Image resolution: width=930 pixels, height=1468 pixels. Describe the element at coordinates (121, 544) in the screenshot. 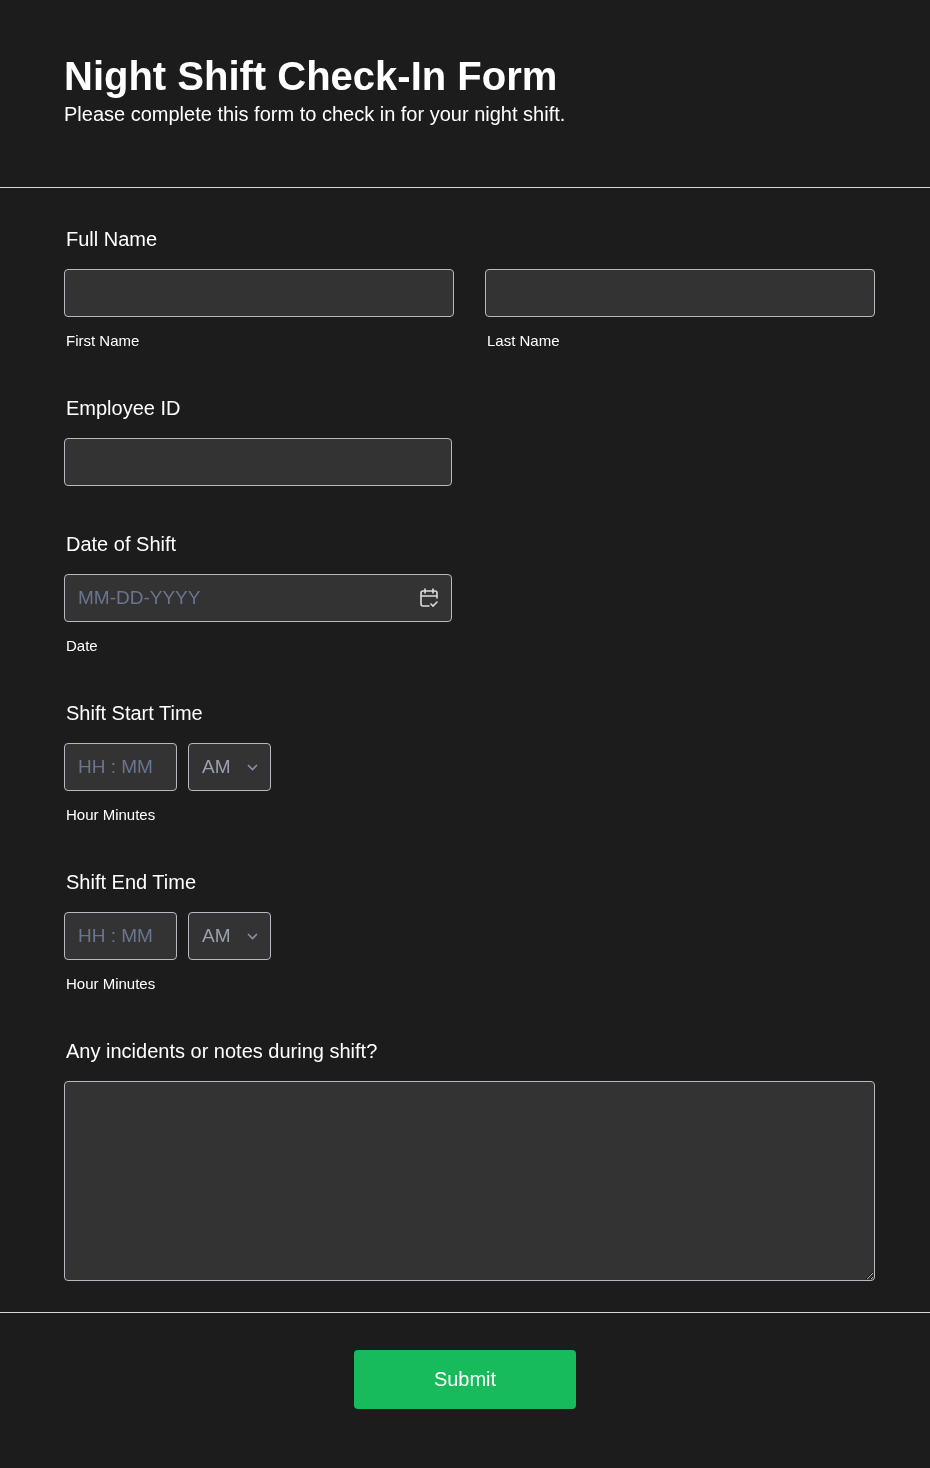

I see `field-label: Date of Shift` at that location.